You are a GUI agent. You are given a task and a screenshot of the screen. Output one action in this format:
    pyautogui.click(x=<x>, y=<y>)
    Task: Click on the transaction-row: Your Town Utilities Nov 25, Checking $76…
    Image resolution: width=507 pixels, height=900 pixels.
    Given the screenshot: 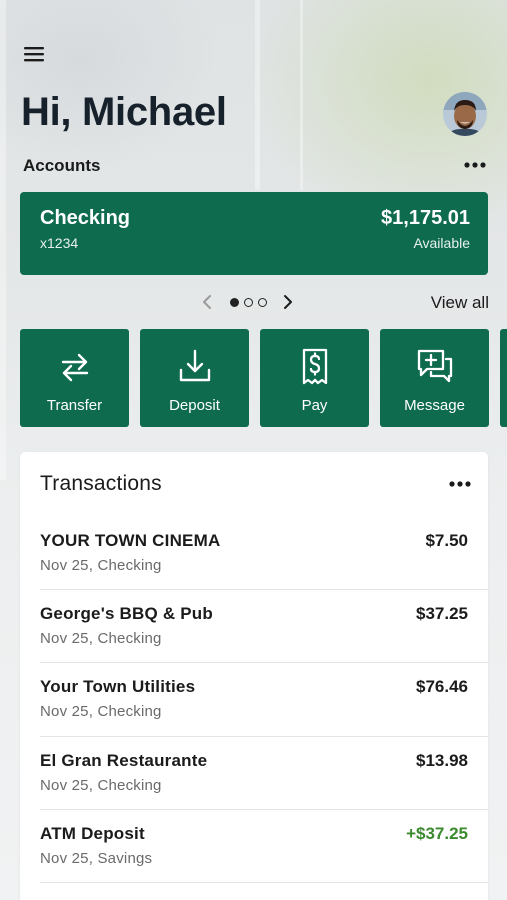 What is the action you would take?
    pyautogui.click(x=264, y=713)
    